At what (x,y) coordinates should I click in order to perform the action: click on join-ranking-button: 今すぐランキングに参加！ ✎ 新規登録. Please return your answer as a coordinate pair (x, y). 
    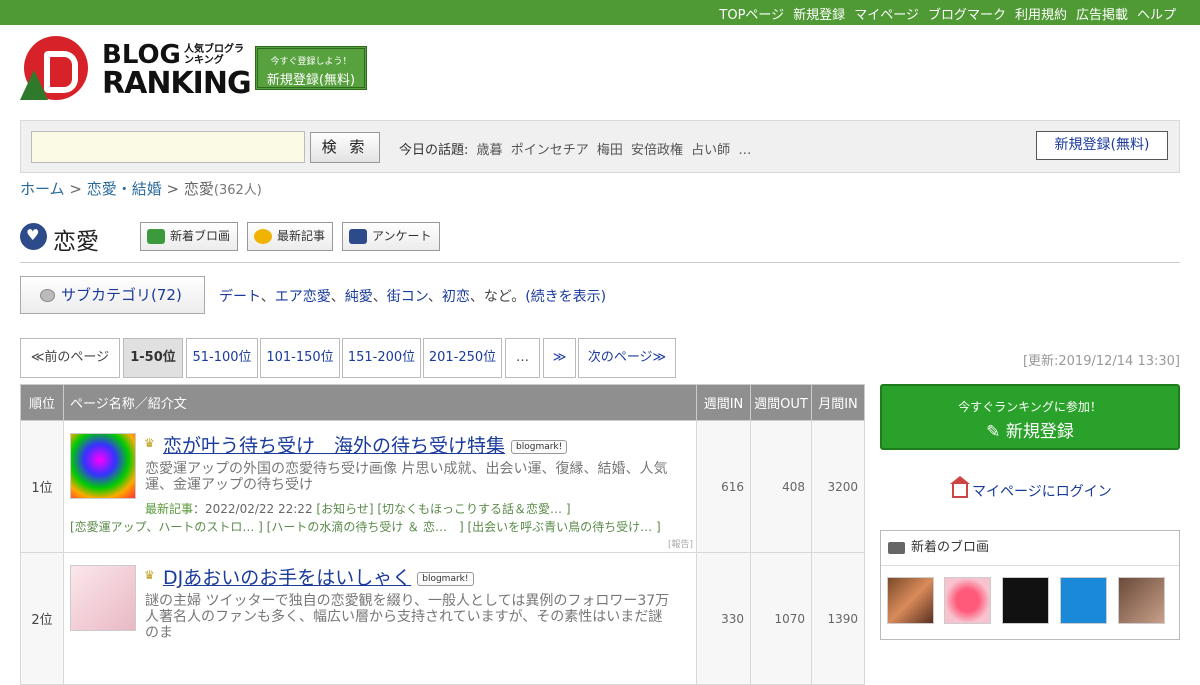
    Looking at the image, I should click on (1030, 417).